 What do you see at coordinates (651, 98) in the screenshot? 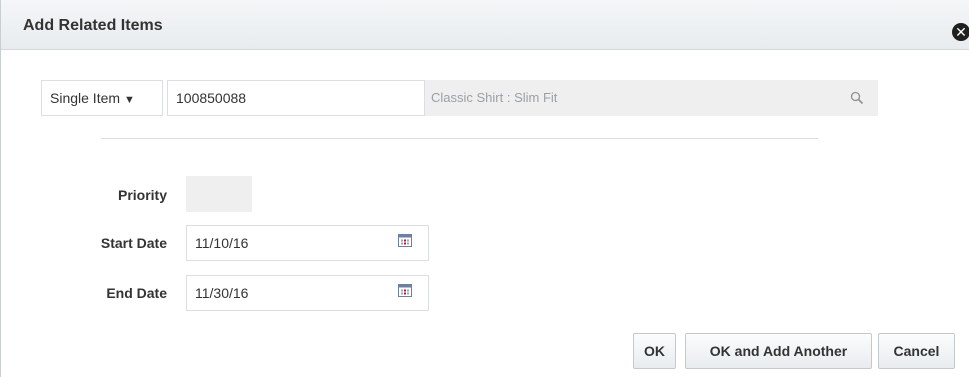
I see `item-description-field: Classic Shirt : Slim Fit` at bounding box center [651, 98].